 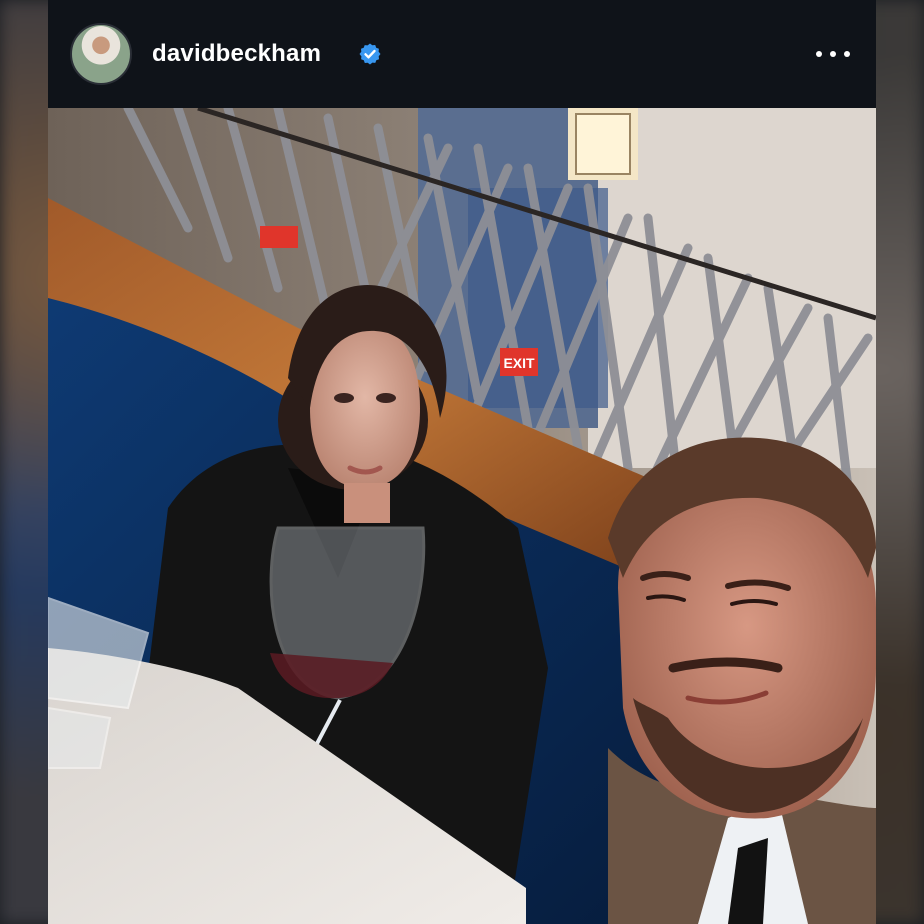 I want to click on exit-sign: EXIT, so click(x=519, y=363).